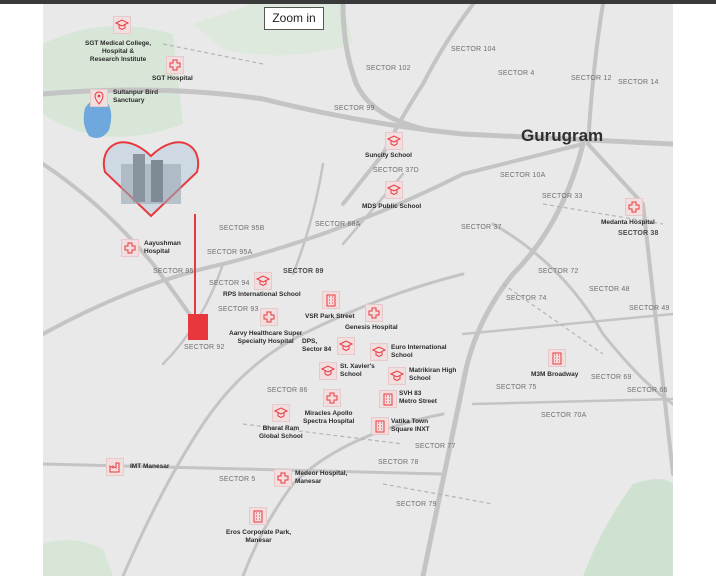 The image size is (716, 576). What do you see at coordinates (516, 387) in the screenshot?
I see `sector-label: SECTOR 75` at bounding box center [516, 387].